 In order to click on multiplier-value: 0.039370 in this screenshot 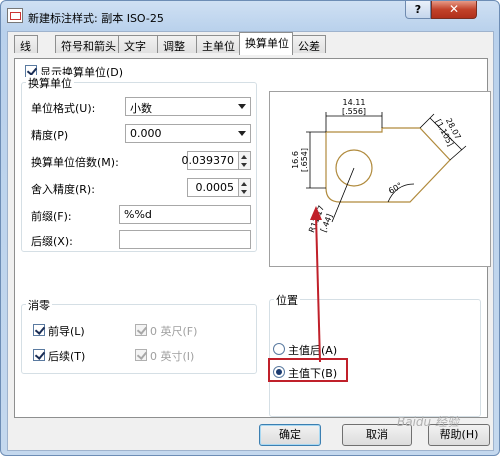, I will do `click(208, 160)`.